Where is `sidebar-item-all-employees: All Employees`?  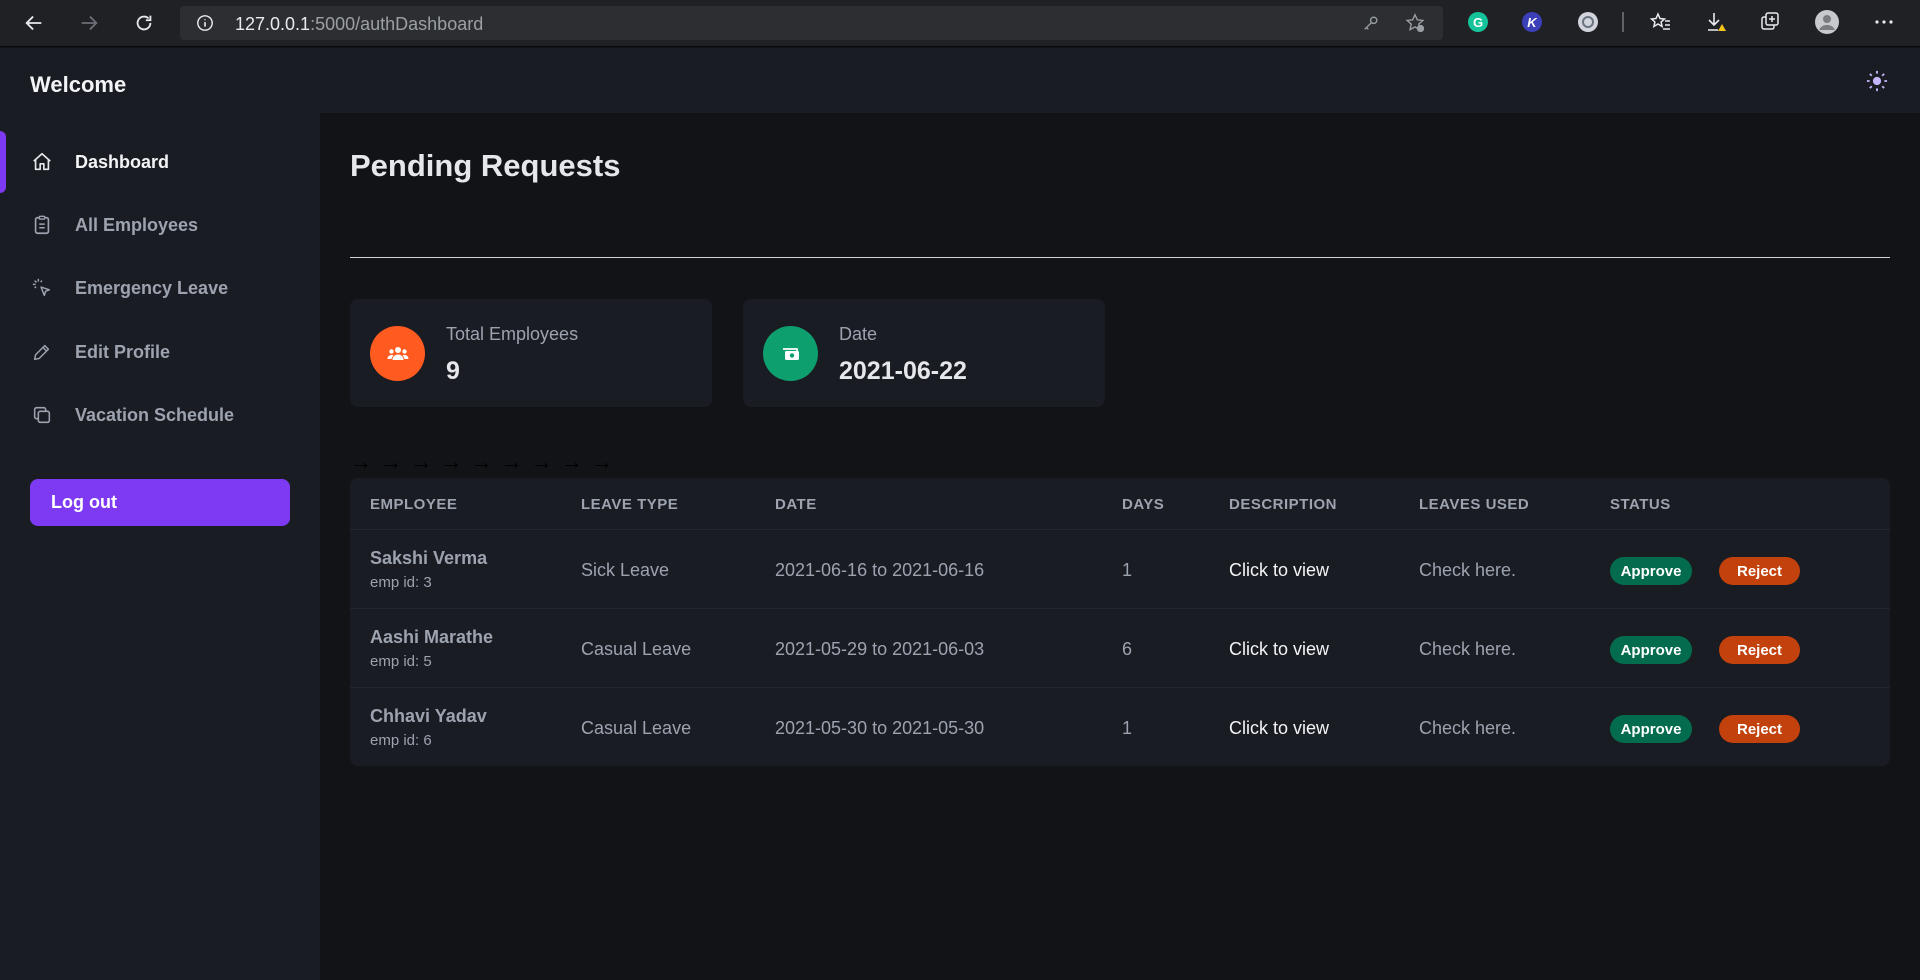 sidebar-item-all-employees: All Employees is located at coordinates (160, 225).